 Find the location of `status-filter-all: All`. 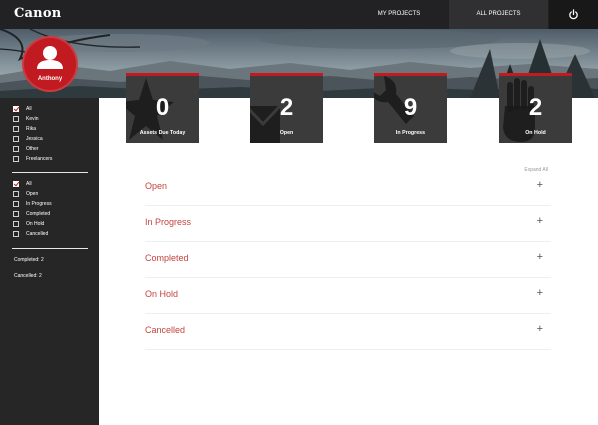

status-filter-all: All is located at coordinates (32, 184).